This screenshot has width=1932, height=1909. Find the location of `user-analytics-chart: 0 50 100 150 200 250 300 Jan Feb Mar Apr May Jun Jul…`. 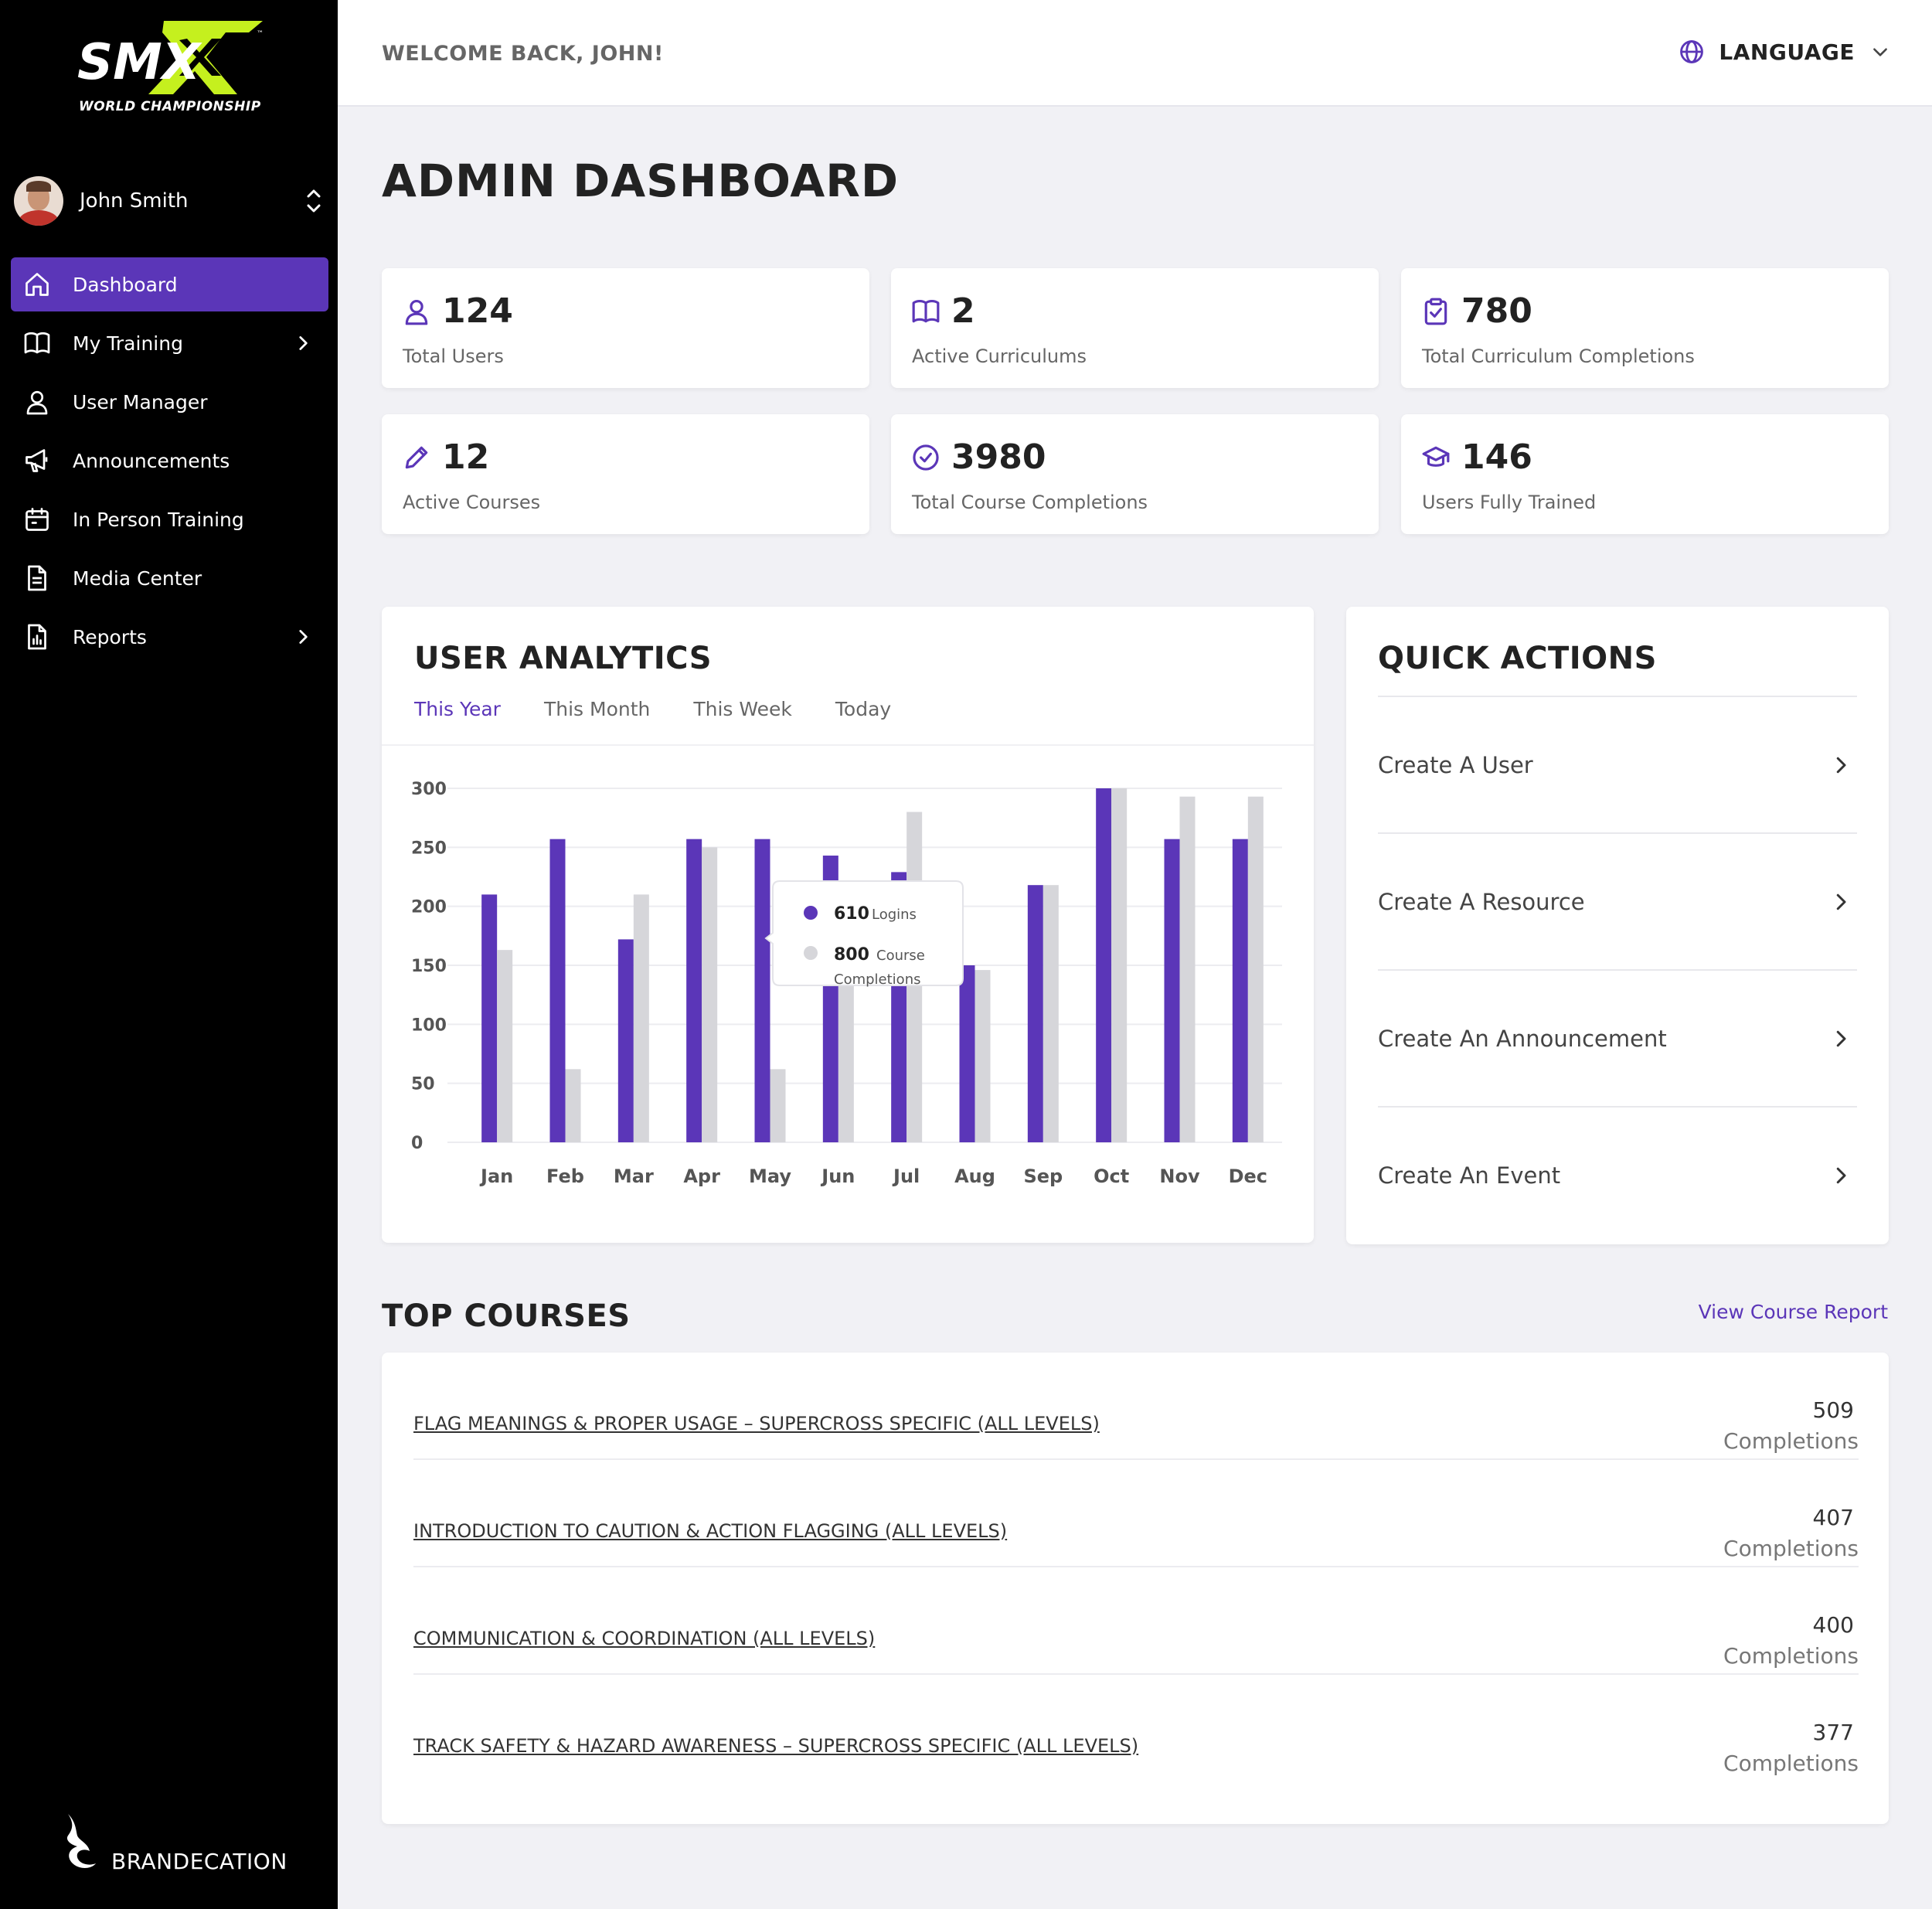

user-analytics-chart: 0 50 100 150 200 250 300 Jan Feb Mar Apr May Jun Jul… is located at coordinates (847, 983).